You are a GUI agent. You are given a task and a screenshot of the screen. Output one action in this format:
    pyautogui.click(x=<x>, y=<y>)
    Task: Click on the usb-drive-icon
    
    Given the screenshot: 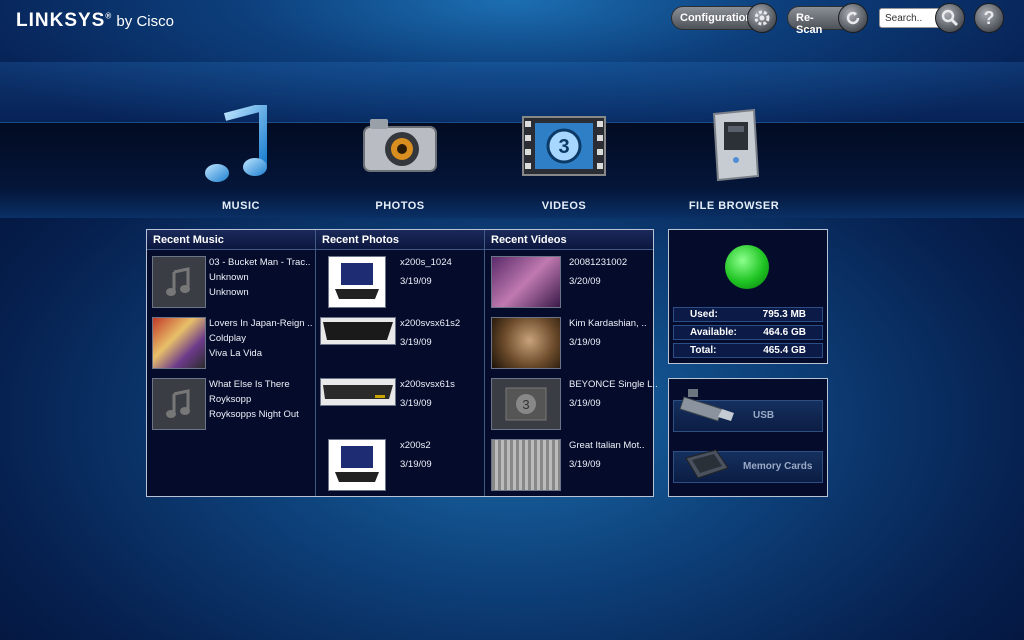 What is the action you would take?
    pyautogui.click(x=706, y=405)
    